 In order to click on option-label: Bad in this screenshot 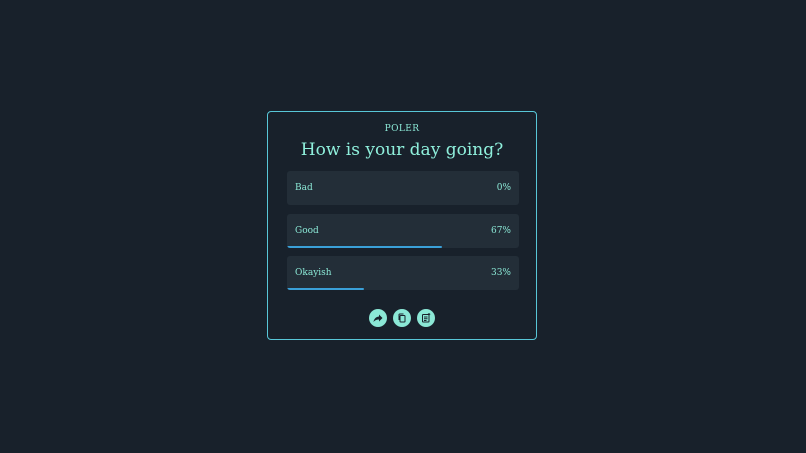, I will do `click(304, 188)`.